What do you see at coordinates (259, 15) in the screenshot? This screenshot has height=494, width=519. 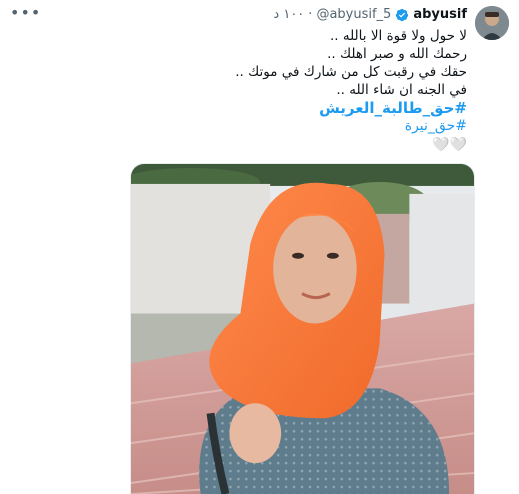 I see `tweet-header: abyusif @abyusif_5 · ١٠٠ د` at bounding box center [259, 15].